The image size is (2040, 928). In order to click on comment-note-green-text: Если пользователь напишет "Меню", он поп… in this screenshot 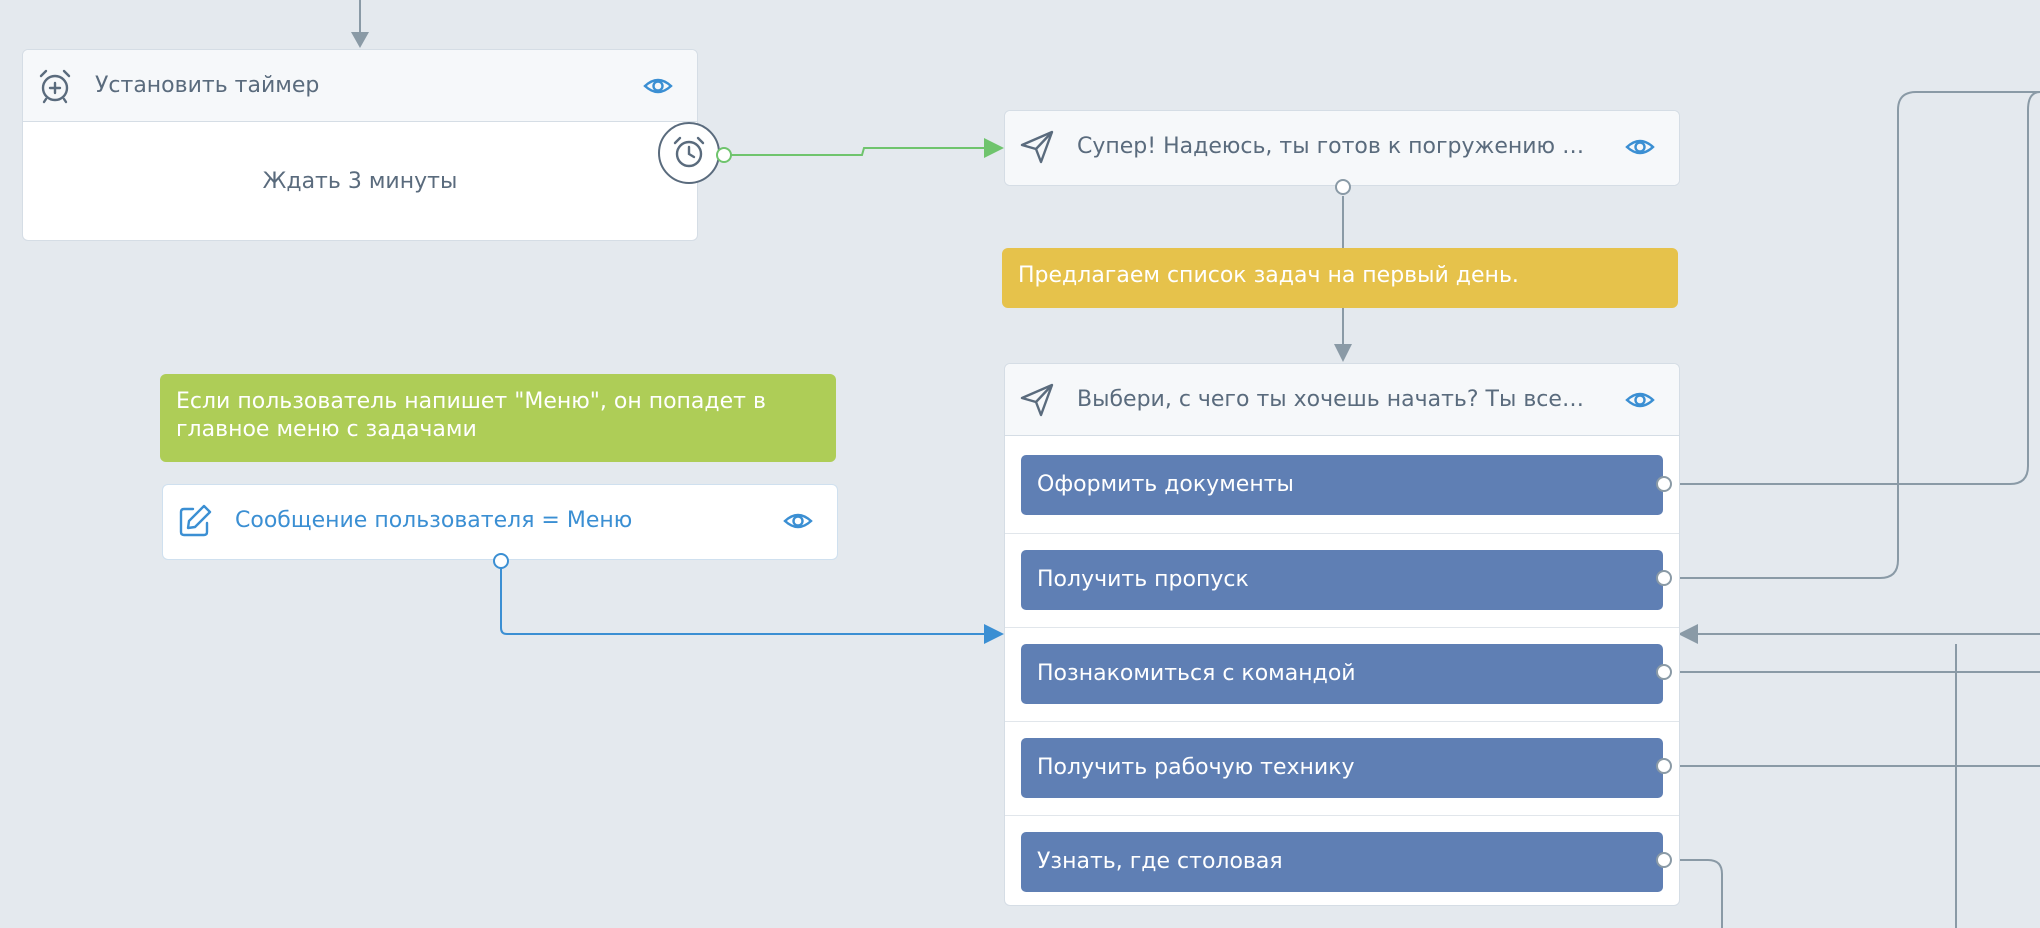, I will do `click(471, 415)`.